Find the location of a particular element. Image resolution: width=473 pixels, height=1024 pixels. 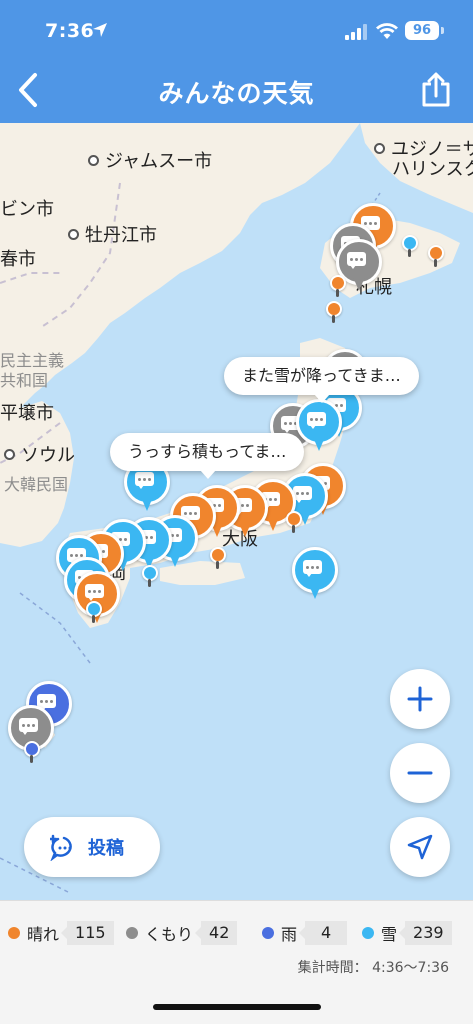

legend-item-sunny: 晴れ 115 is located at coordinates (61, 933).